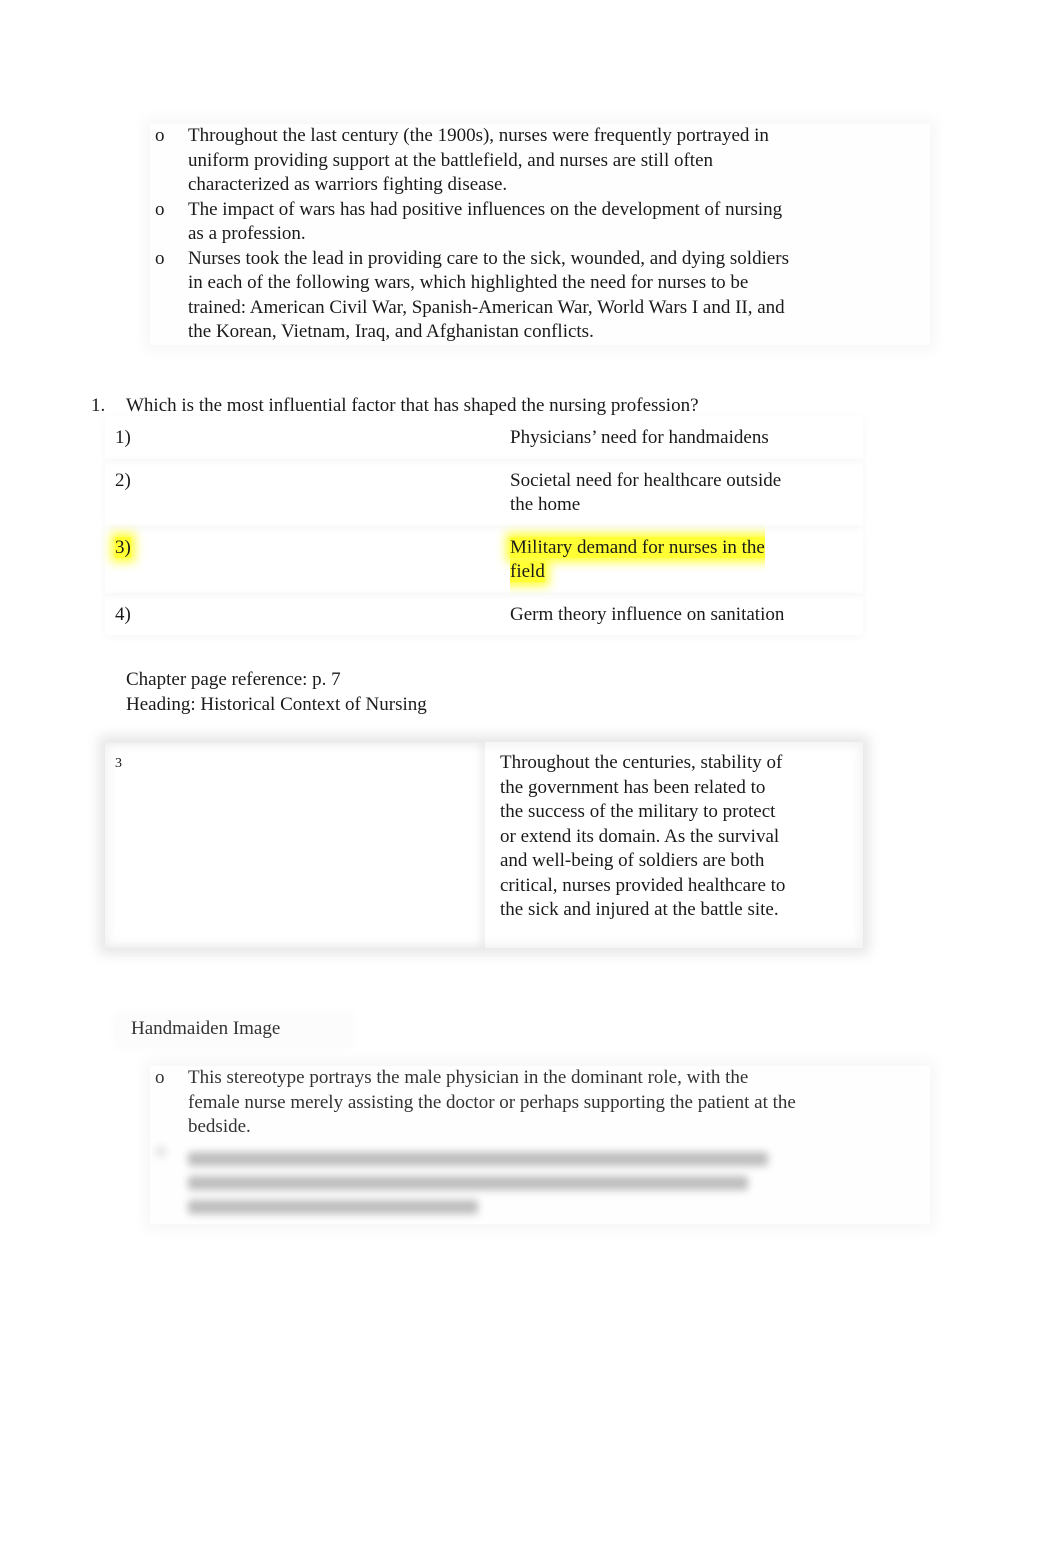  Describe the element at coordinates (123, 547) in the screenshot. I see `option-label: 3)` at that location.